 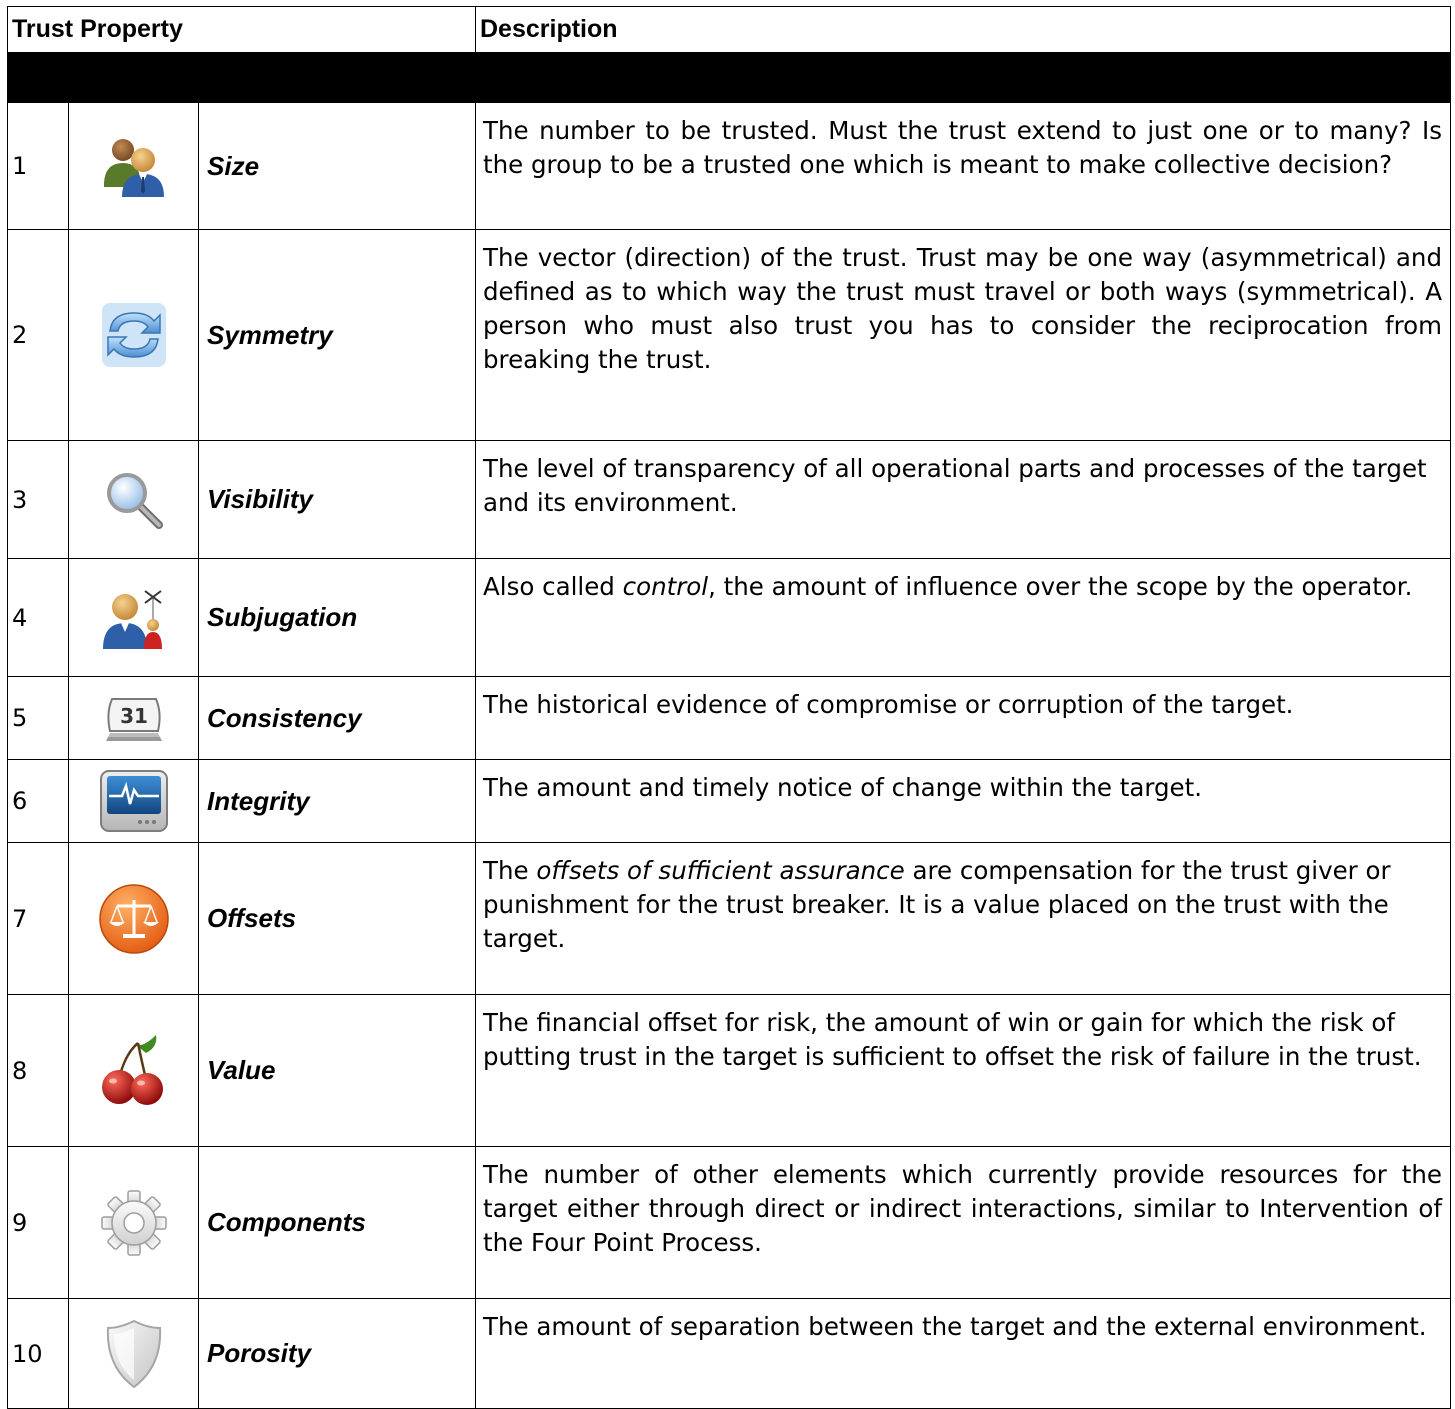 What do you see at coordinates (134, 716) in the screenshot?
I see `calendar-day: 31` at bounding box center [134, 716].